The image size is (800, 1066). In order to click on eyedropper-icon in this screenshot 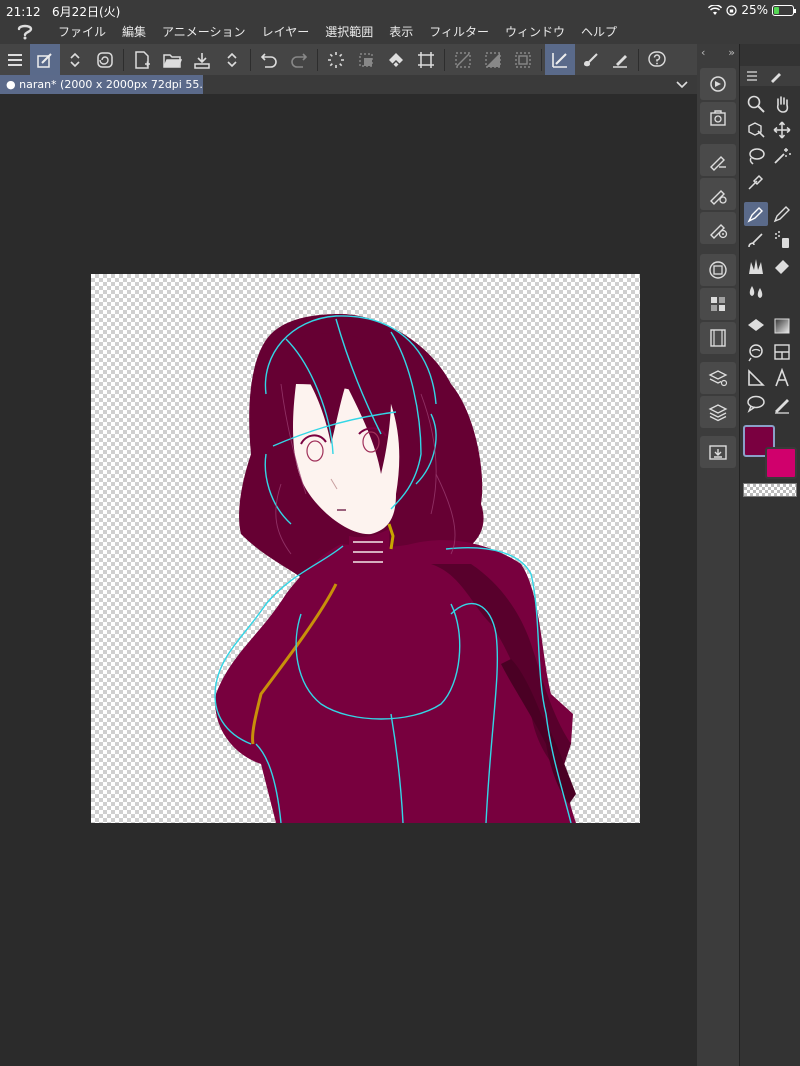, I will do `click(756, 182)`.